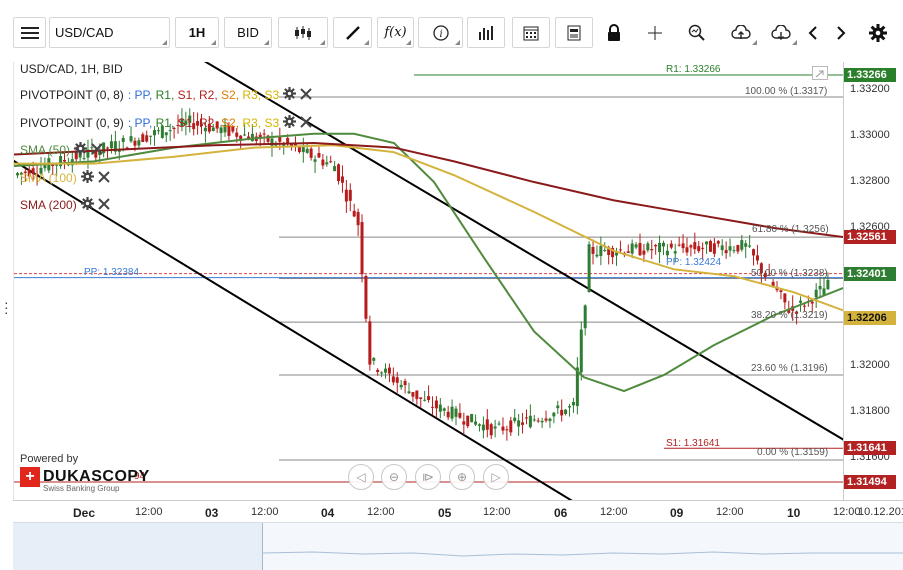  What do you see at coordinates (496, 477) in the screenshot?
I see `nav-forward-button: ▷` at bounding box center [496, 477].